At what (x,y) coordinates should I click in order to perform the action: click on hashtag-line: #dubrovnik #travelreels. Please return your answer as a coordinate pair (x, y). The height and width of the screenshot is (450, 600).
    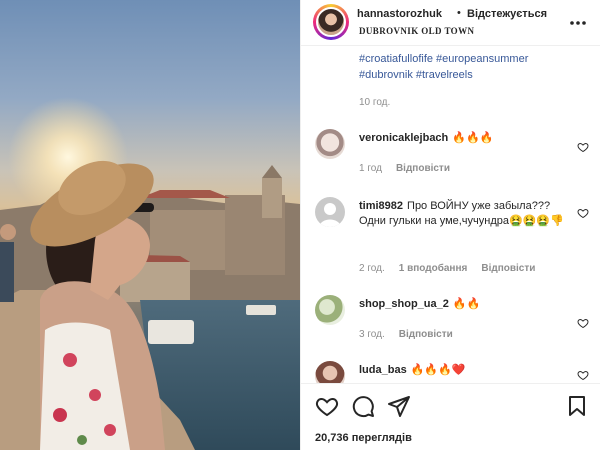
    Looking at the image, I should click on (474, 75).